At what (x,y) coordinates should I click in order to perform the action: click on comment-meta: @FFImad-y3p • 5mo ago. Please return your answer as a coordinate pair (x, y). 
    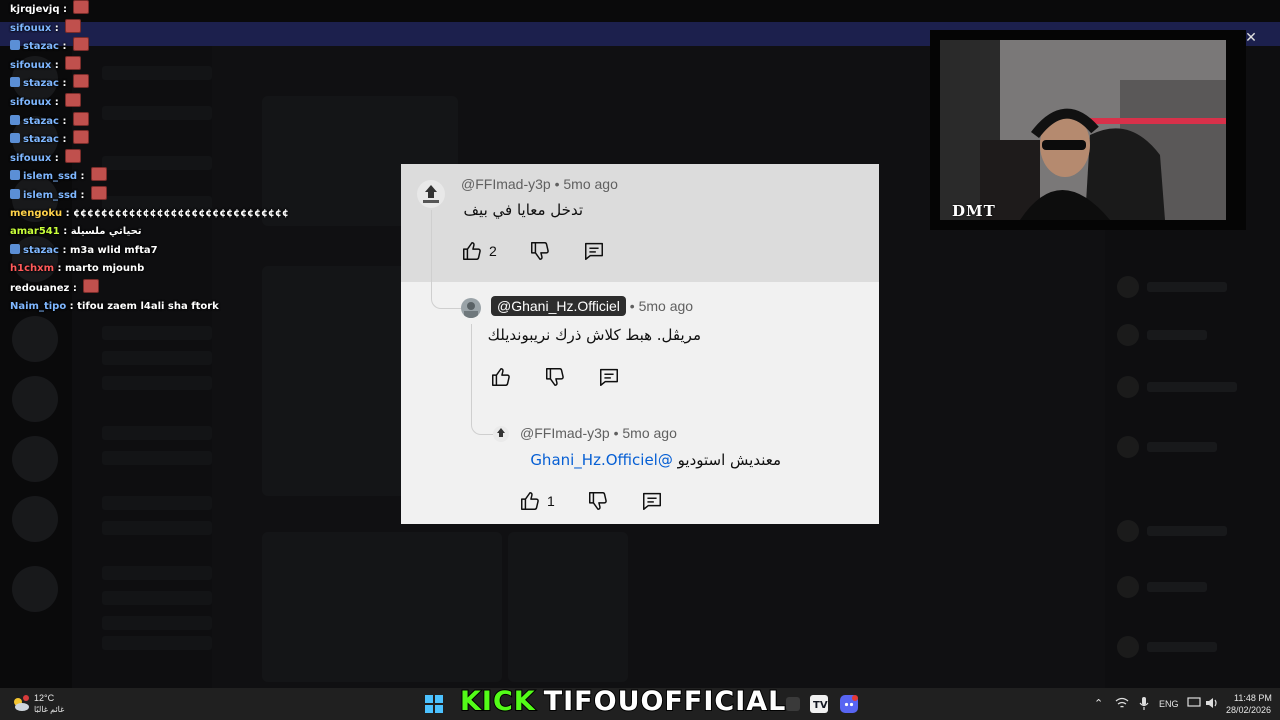
    Looking at the image, I should click on (539, 184).